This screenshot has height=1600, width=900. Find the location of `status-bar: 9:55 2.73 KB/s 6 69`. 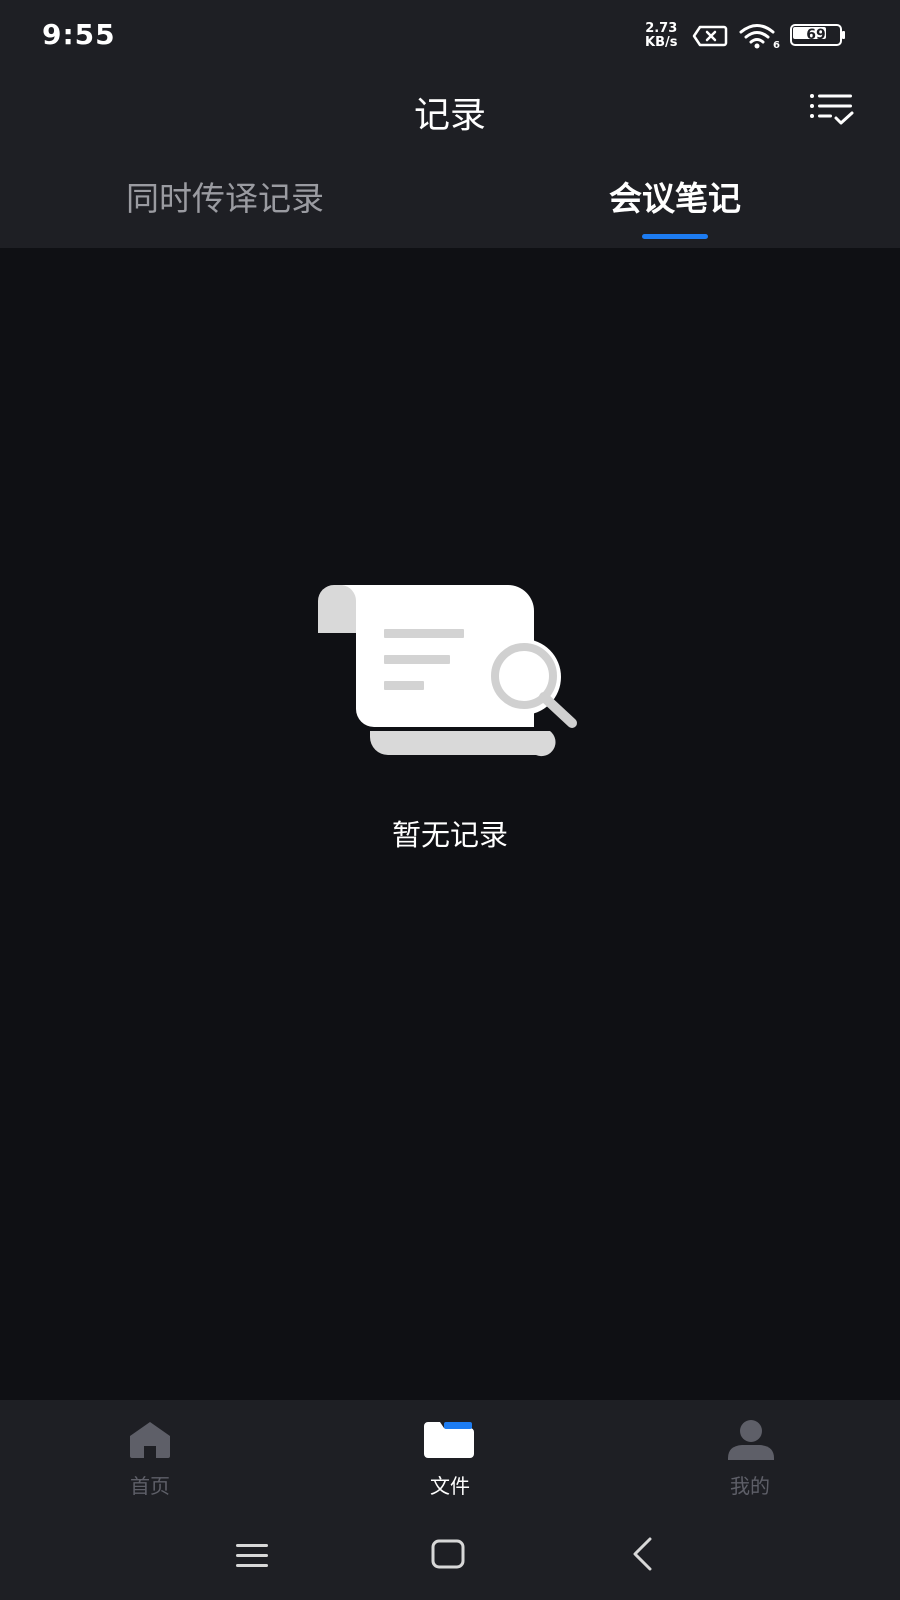

status-bar: 9:55 2.73 KB/s 6 69 is located at coordinates (450, 36).